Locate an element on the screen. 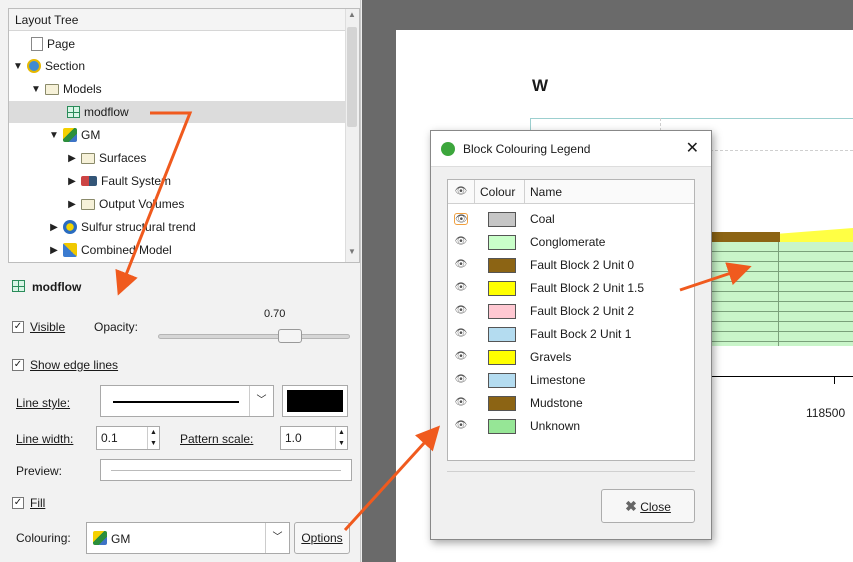 Image resolution: width=853 pixels, height=562 pixels. arrow-modflow-to-props is located at coordinates (154, 203).